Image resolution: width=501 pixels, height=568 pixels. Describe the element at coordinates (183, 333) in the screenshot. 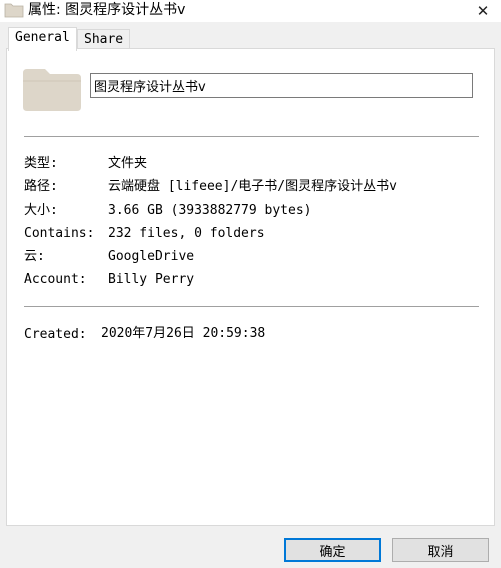

I see `created-value: 2020年7月26日 20:59:38` at that location.